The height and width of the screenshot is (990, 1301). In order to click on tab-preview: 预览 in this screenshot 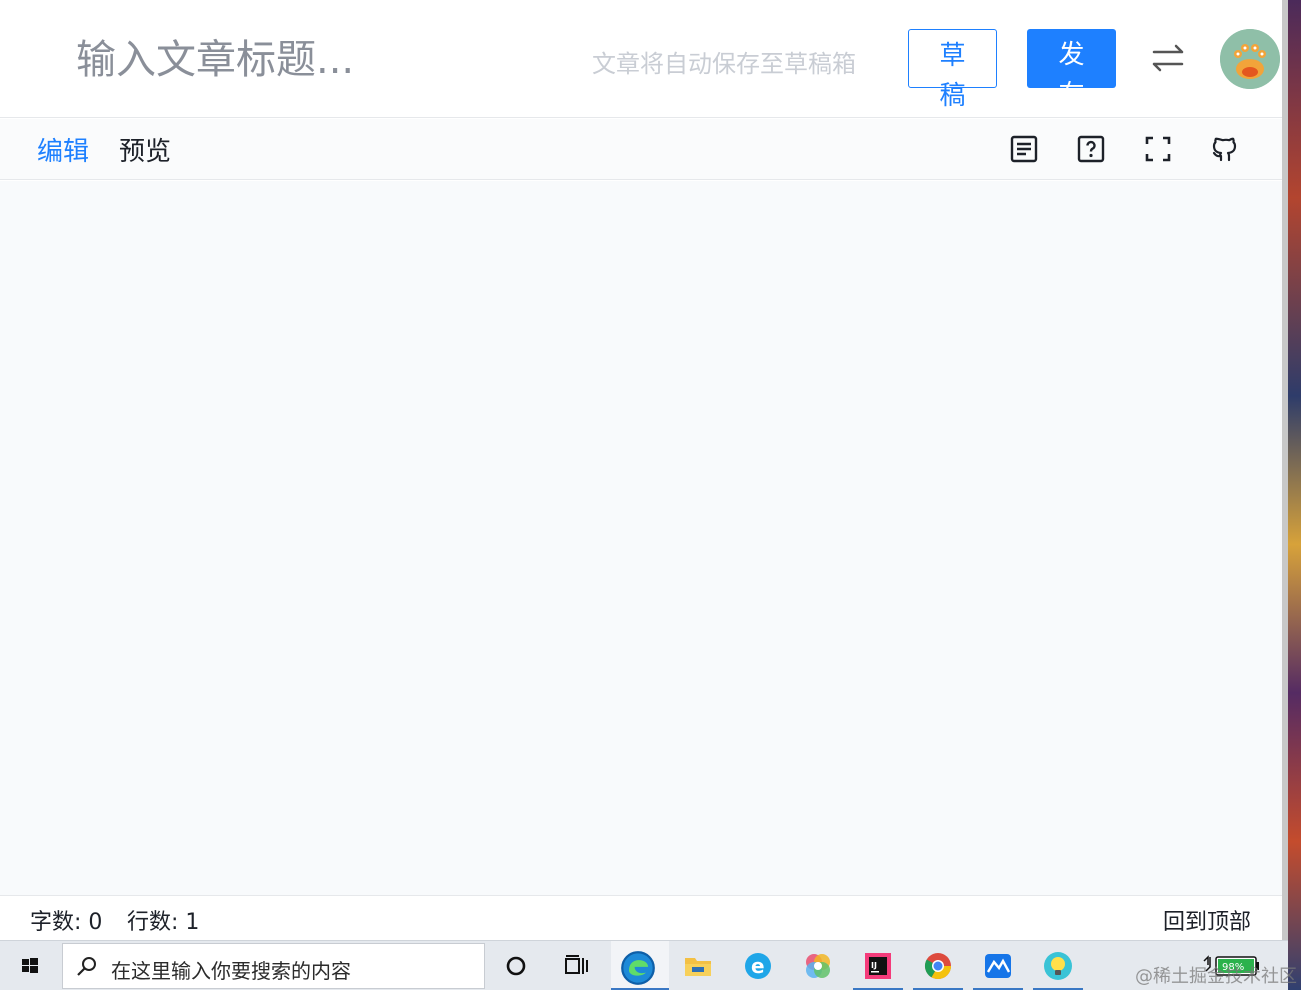, I will do `click(145, 149)`.